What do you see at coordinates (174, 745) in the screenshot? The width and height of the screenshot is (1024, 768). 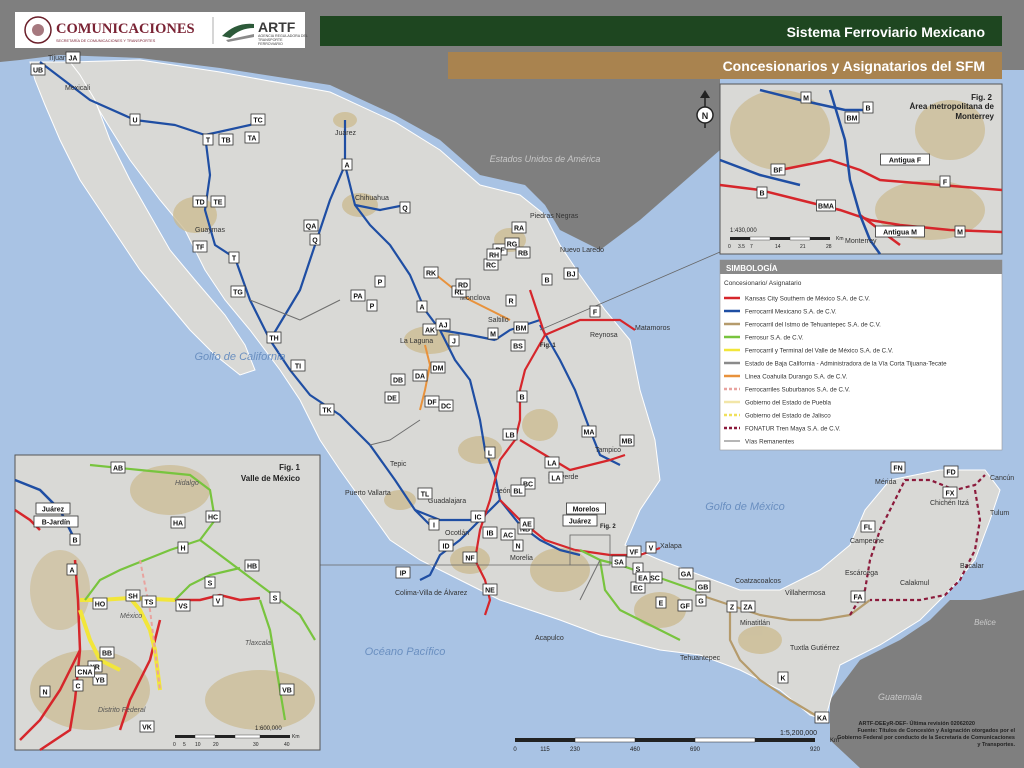 I see `svg-text: 0` at bounding box center [174, 745].